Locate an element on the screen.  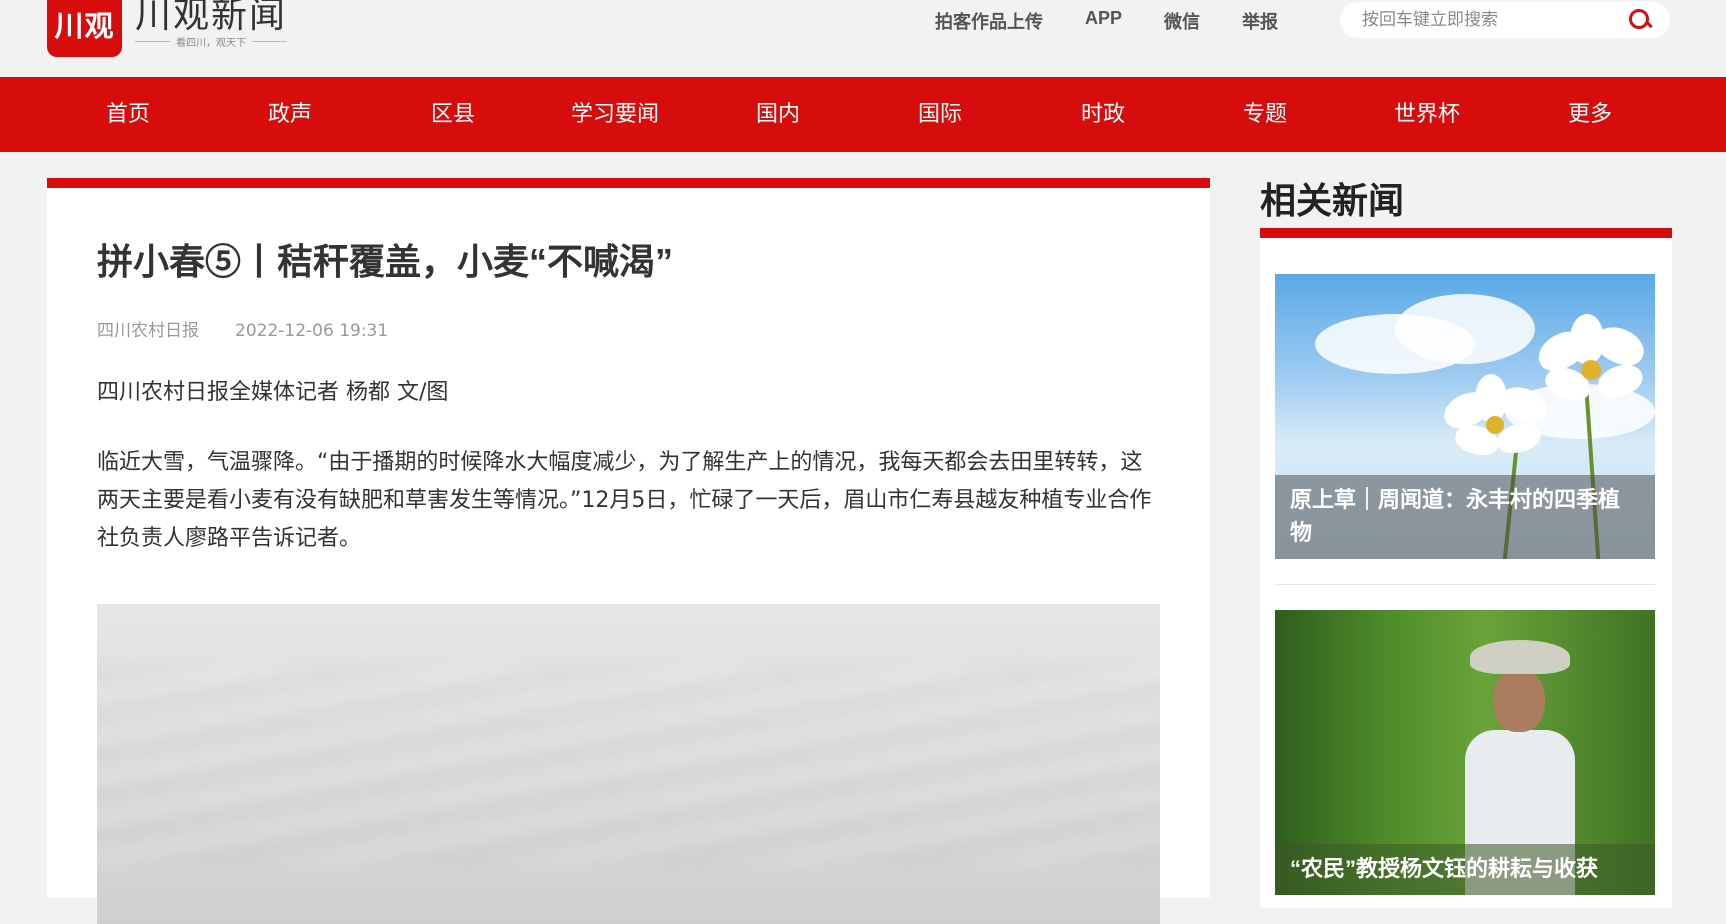
article-title: 拼小春⑤丨秸秆覆盖，小麦“不喊渴” is located at coordinates (385, 261).